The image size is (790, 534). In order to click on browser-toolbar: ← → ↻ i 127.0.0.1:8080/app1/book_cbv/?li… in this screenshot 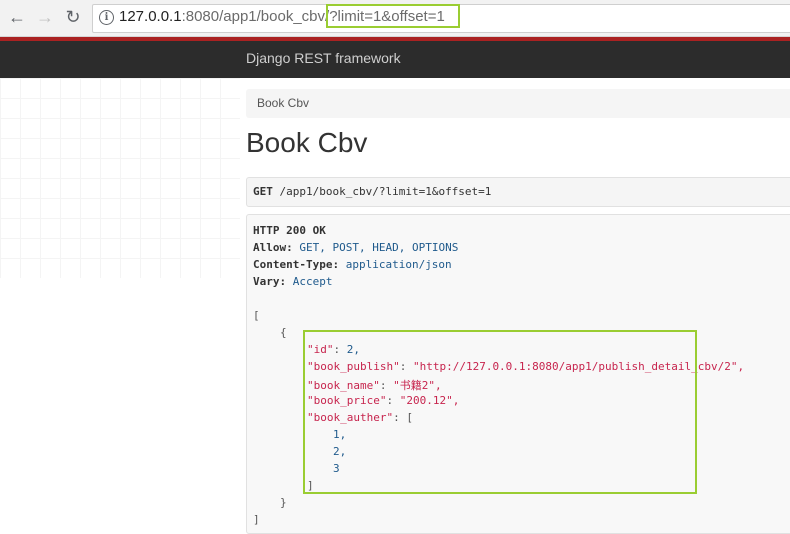, I will do `click(395, 18)`.